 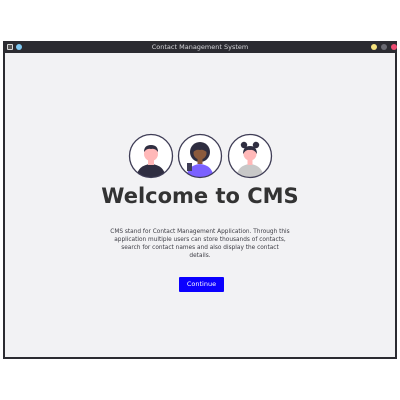 I want to click on welcome-heading: Welcome to CMS, so click(x=200, y=196).